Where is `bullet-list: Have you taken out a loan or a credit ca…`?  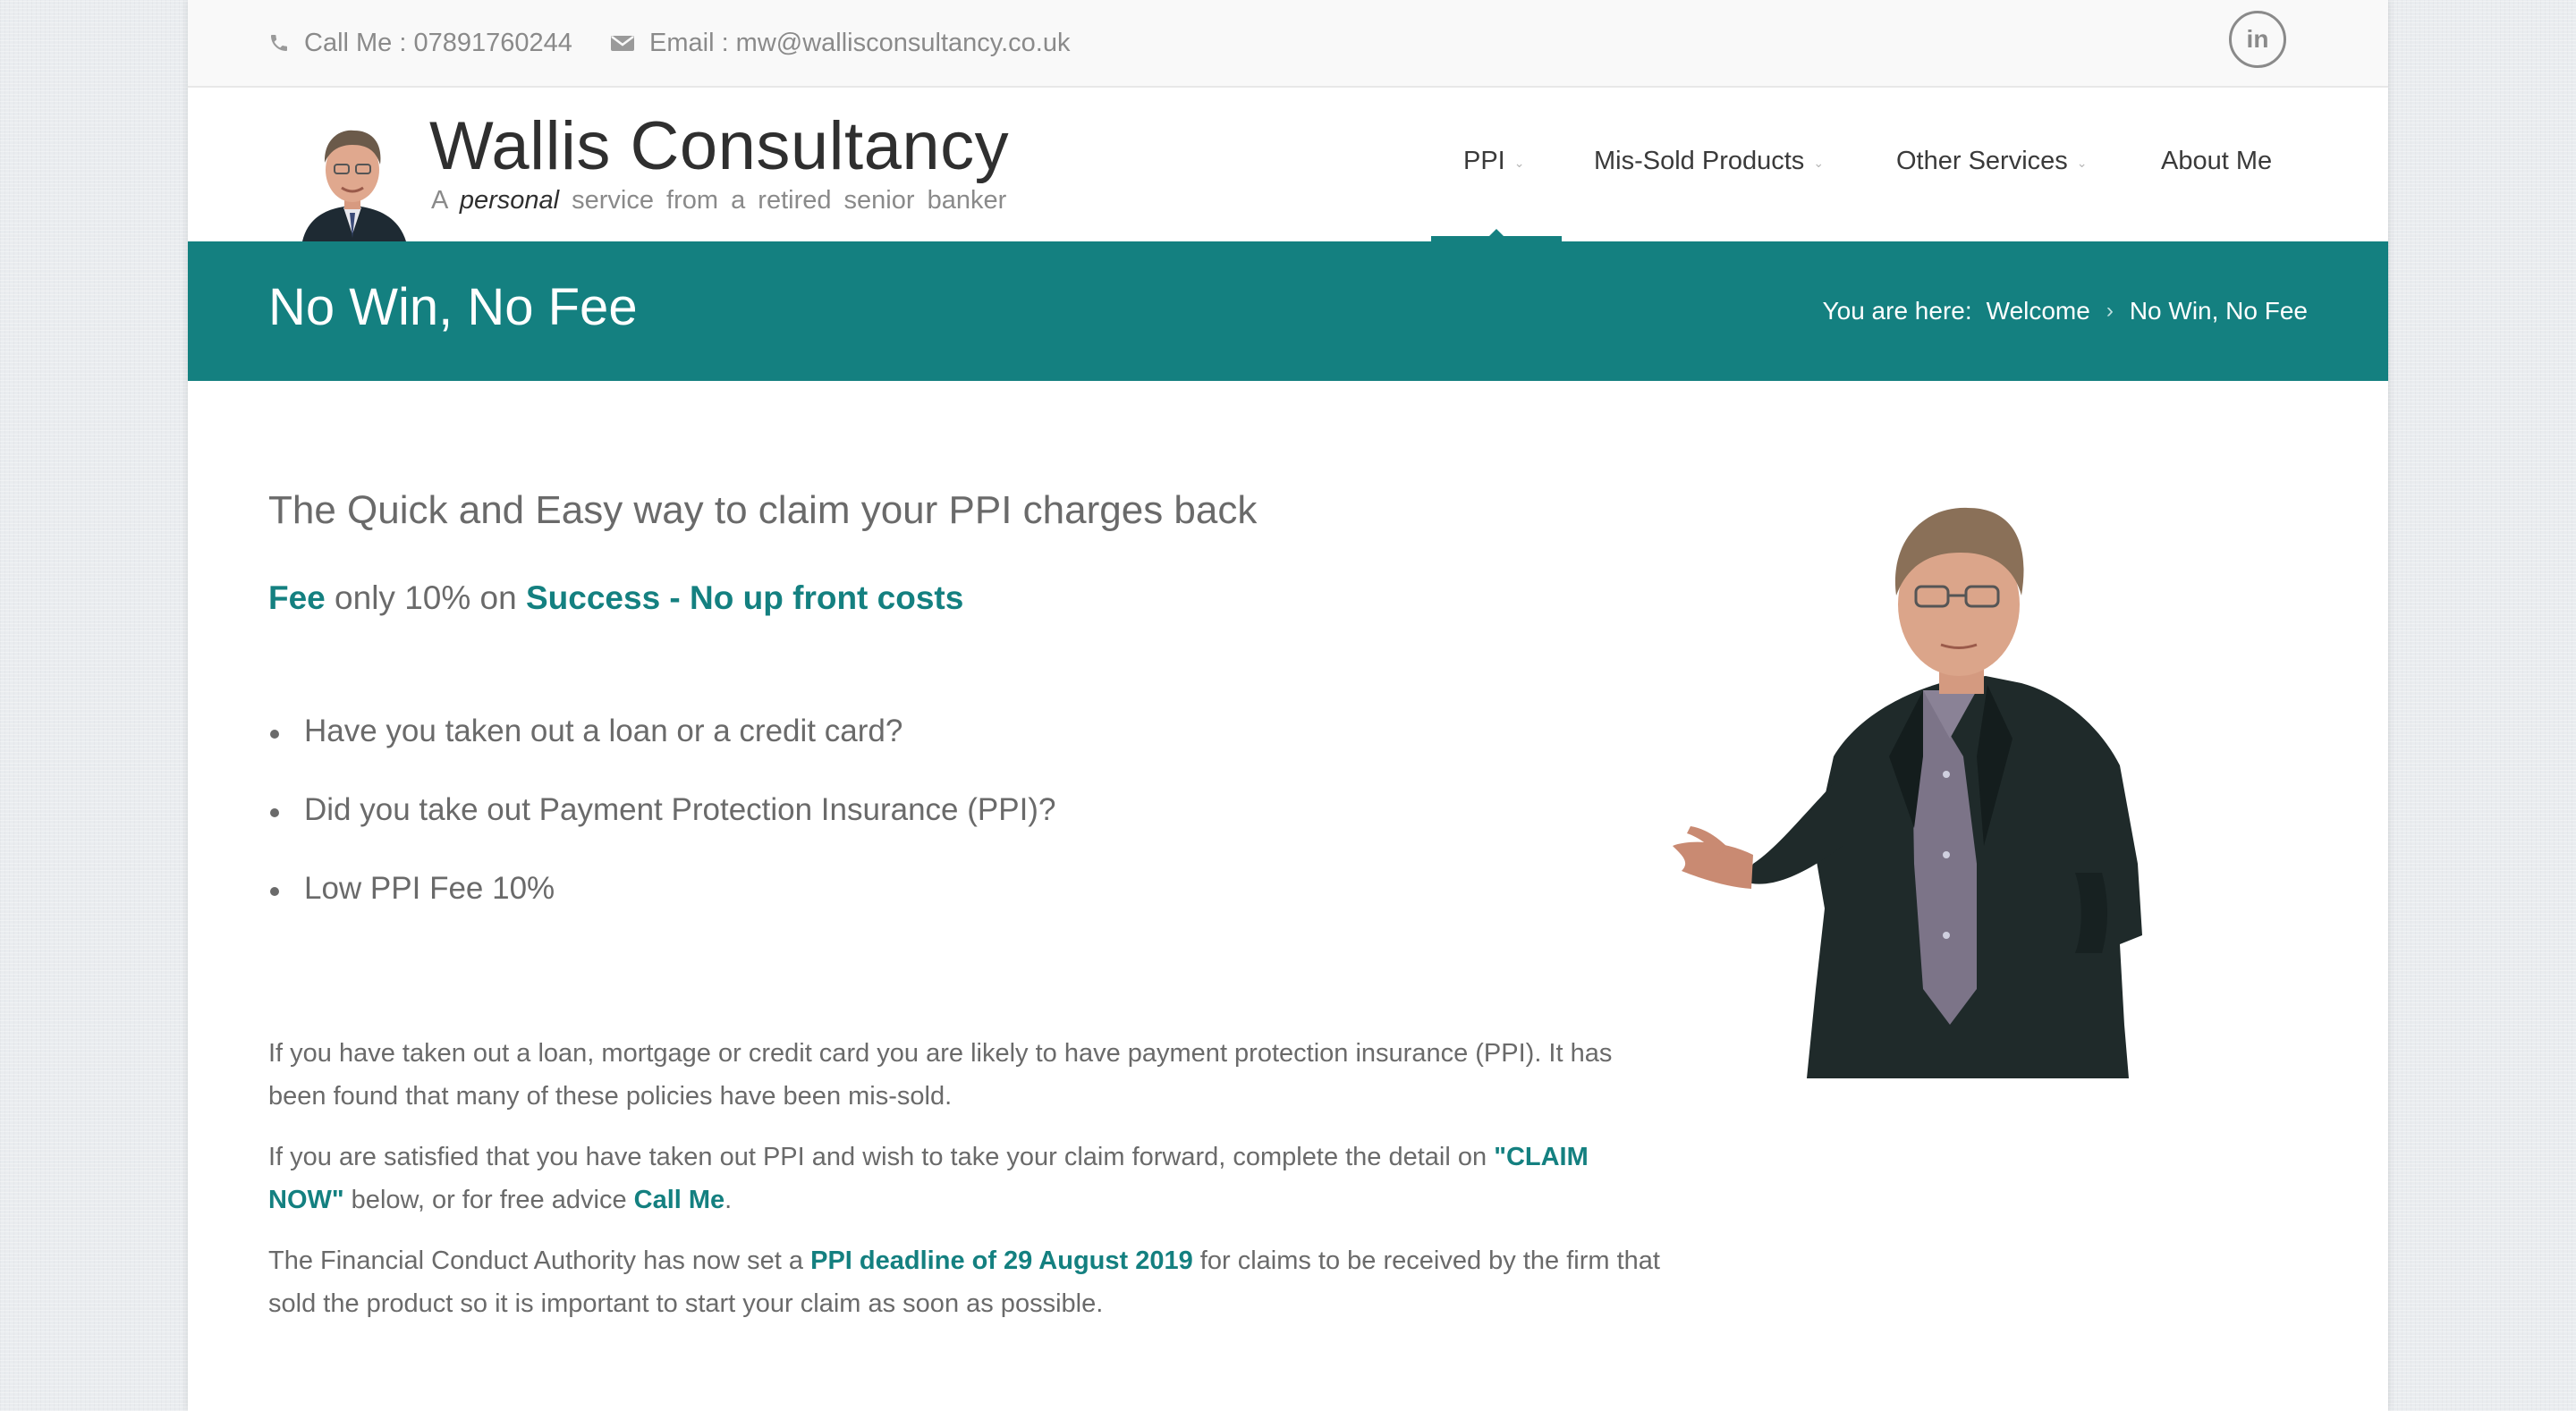
bullet-list: Have you taken out a loan or a credit ca… is located at coordinates (661, 832).